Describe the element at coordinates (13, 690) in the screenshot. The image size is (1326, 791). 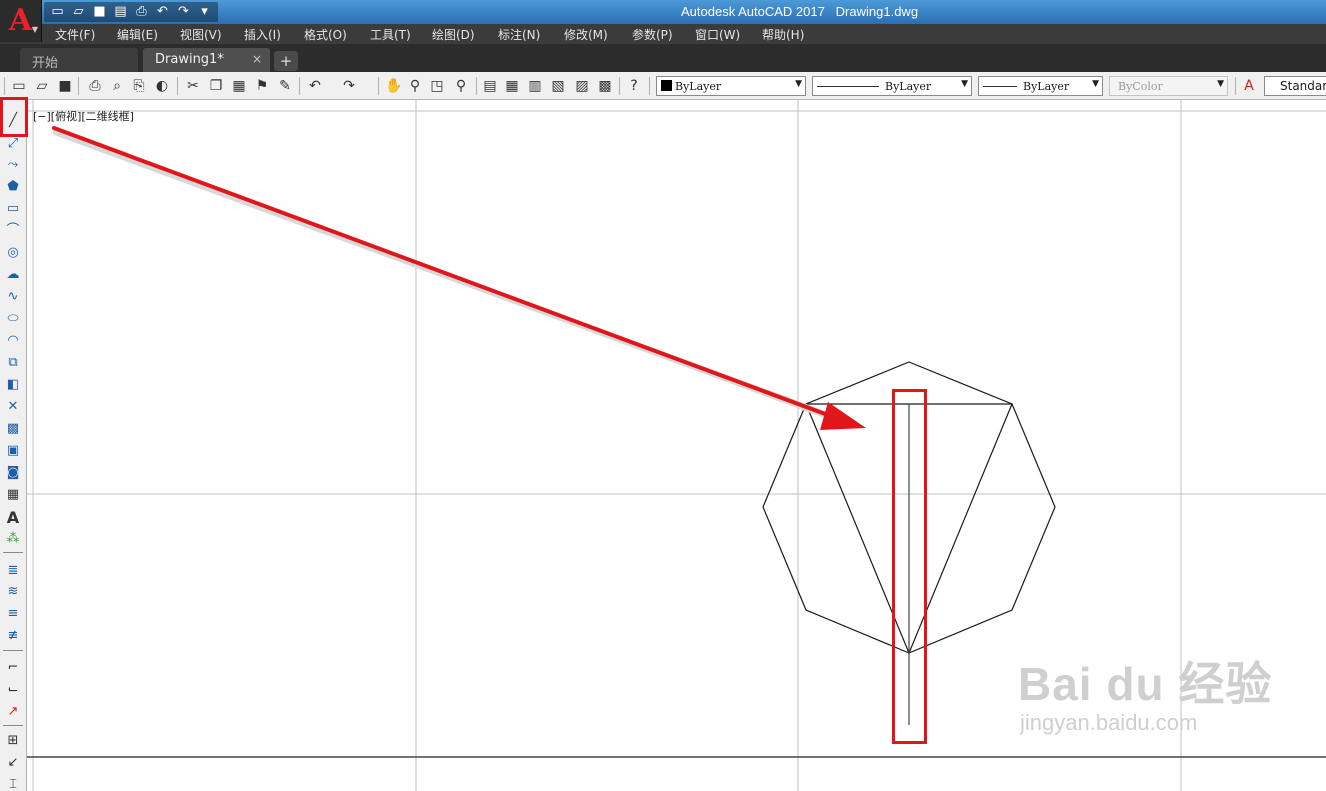
I see `chamfer-icon: ⌙` at that location.